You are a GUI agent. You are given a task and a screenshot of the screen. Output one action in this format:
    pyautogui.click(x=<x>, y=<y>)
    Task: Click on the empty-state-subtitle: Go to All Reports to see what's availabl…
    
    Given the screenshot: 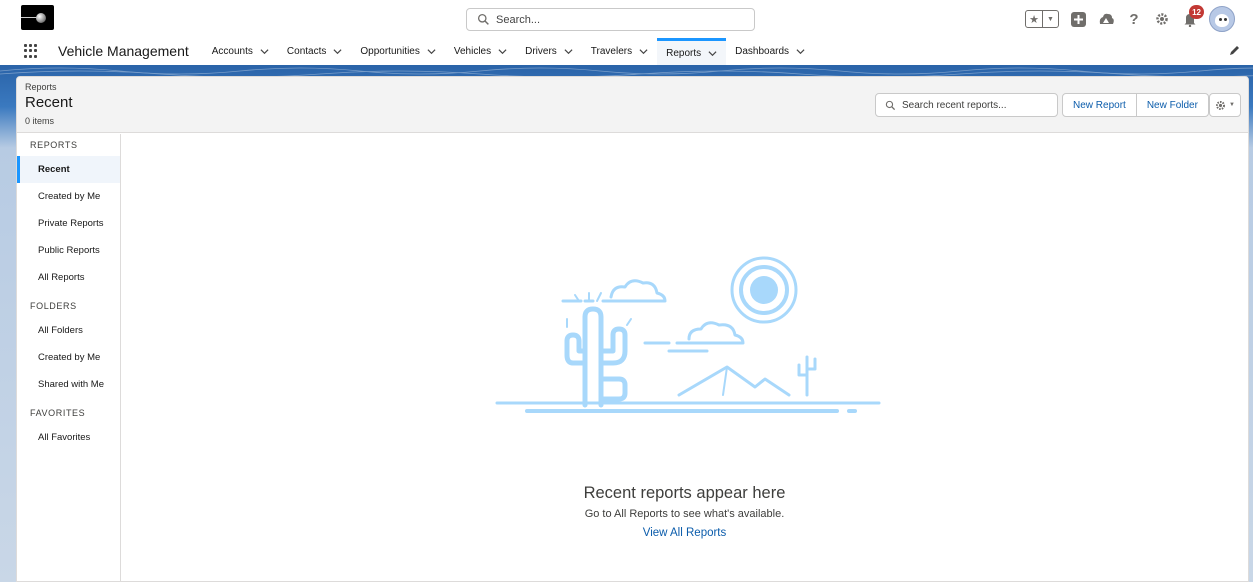 What is the action you would take?
    pyautogui.click(x=684, y=514)
    